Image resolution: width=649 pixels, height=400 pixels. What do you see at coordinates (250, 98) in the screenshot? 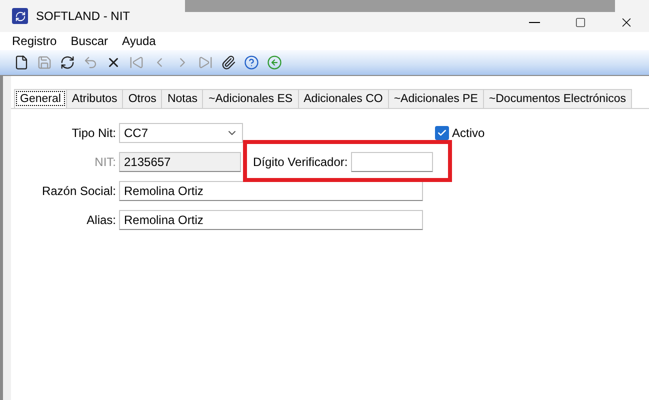
I see `tab: ~Adicionales ES` at bounding box center [250, 98].